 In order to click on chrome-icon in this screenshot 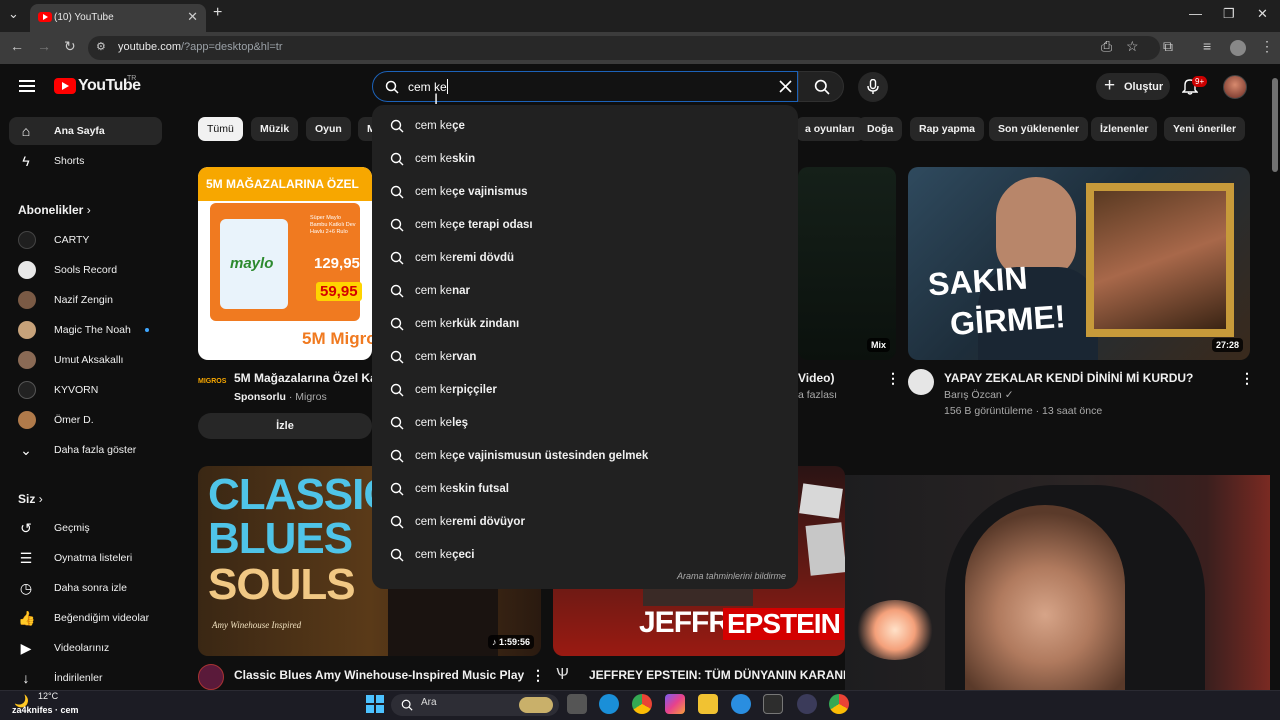, I will do `click(642, 704)`.